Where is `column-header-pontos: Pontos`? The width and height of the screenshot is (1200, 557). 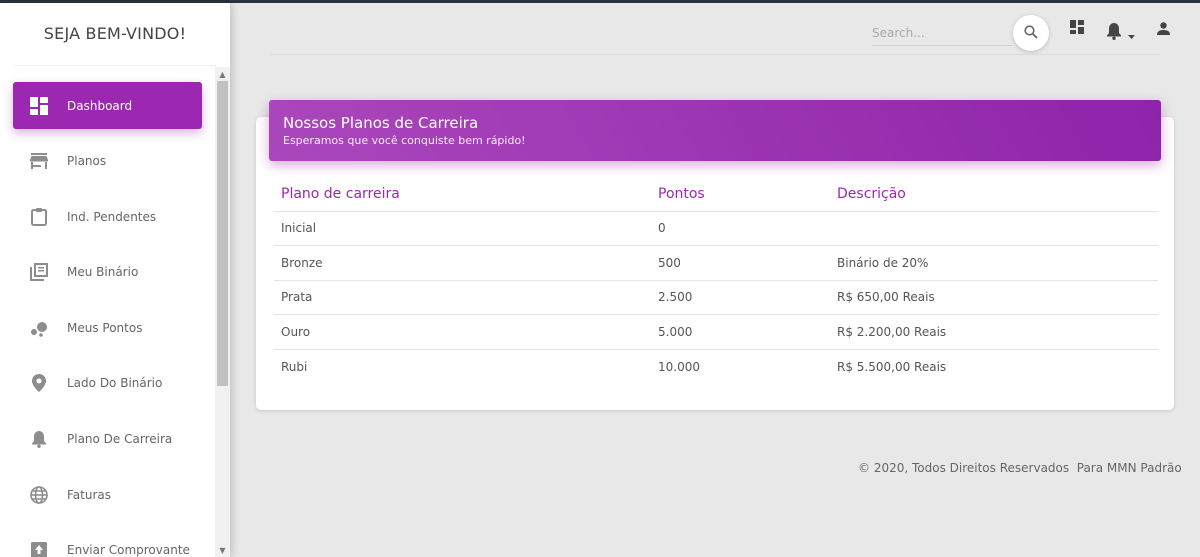
column-header-pontos: Pontos is located at coordinates (740, 194).